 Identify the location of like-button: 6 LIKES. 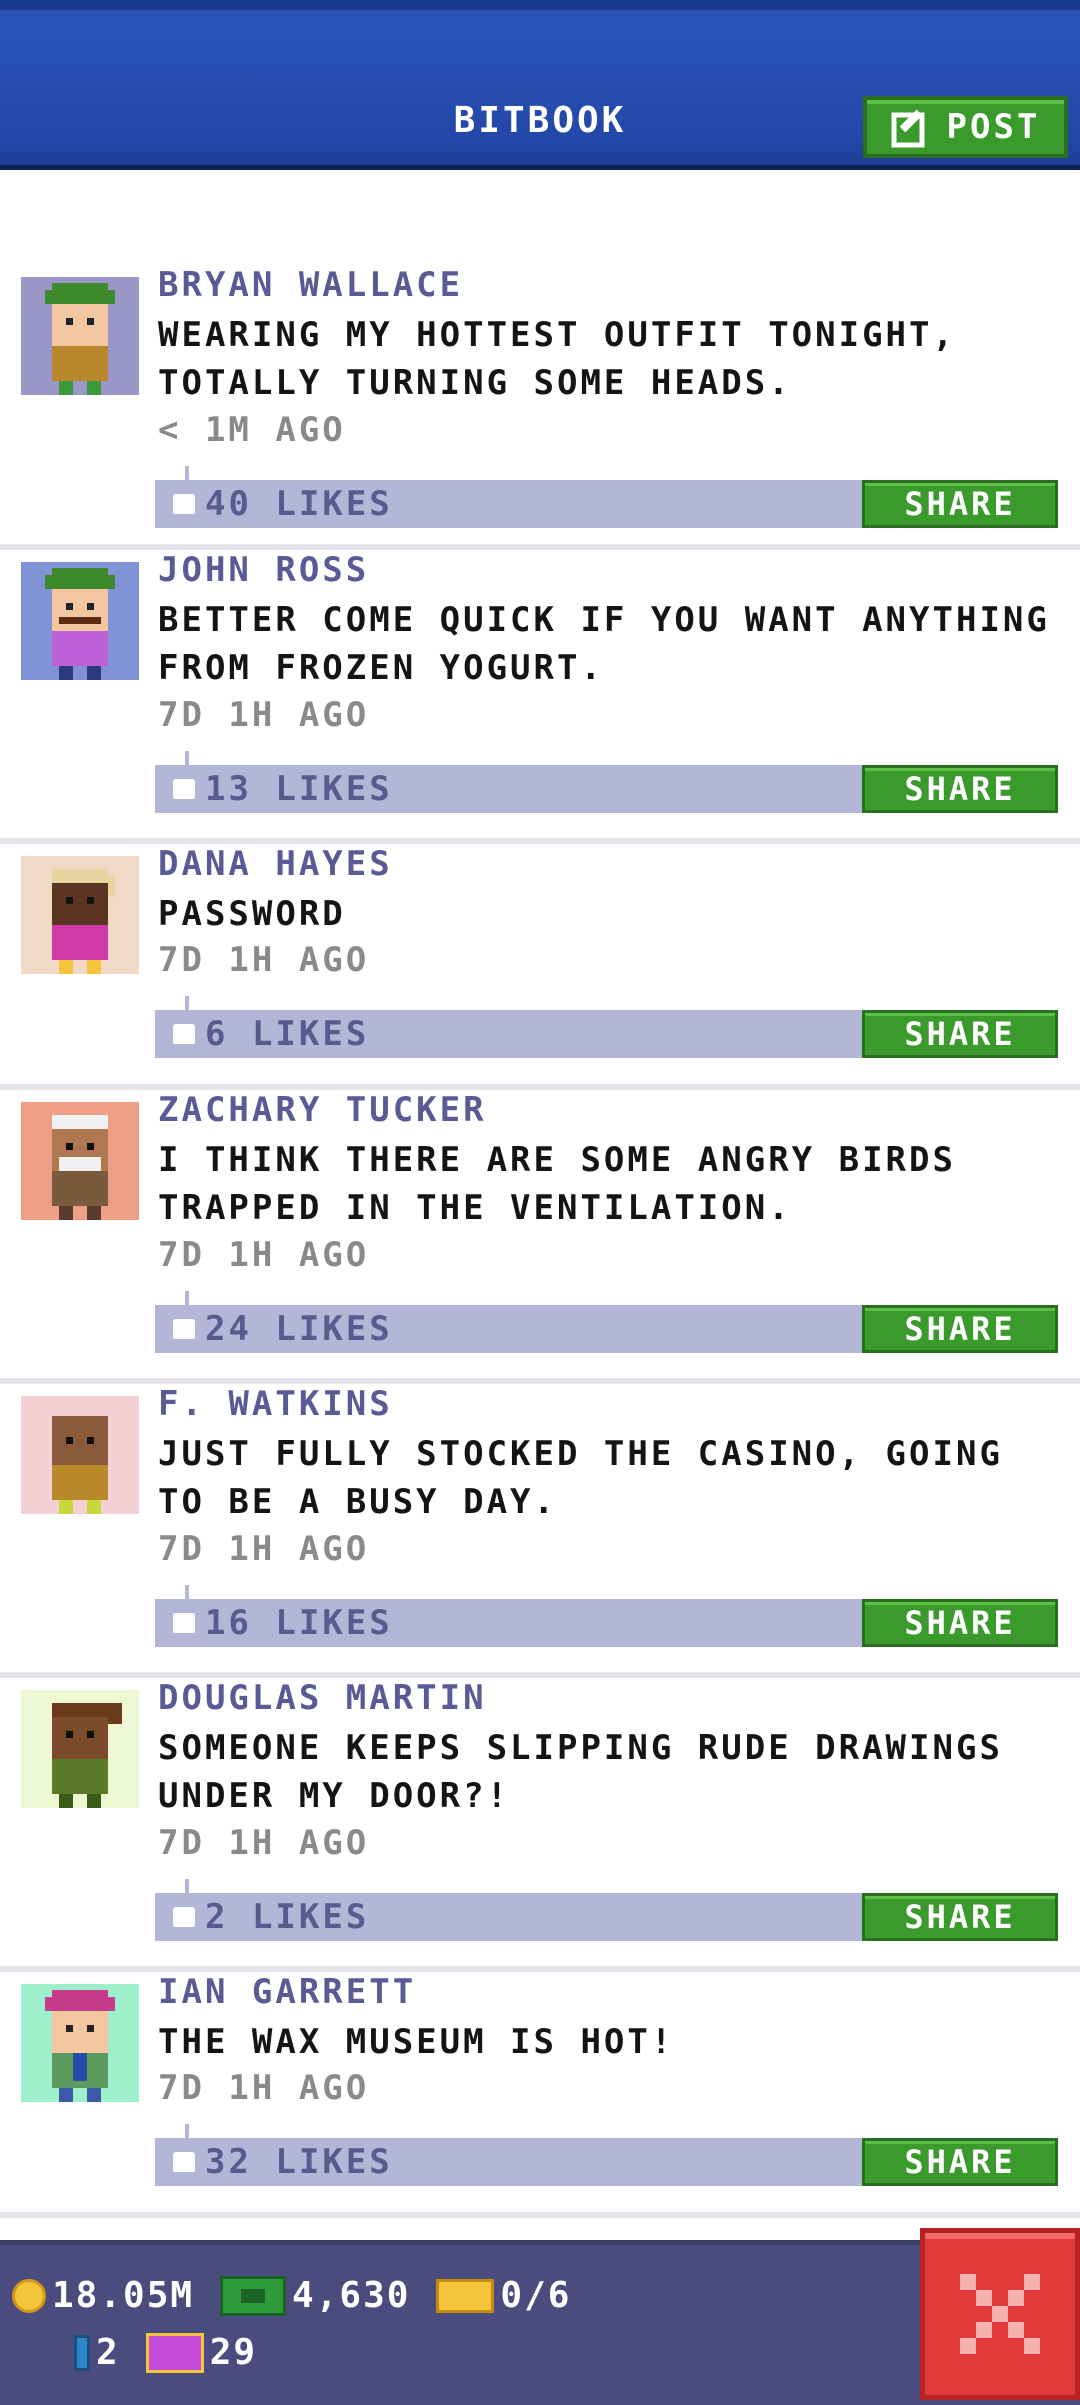
(271, 1034).